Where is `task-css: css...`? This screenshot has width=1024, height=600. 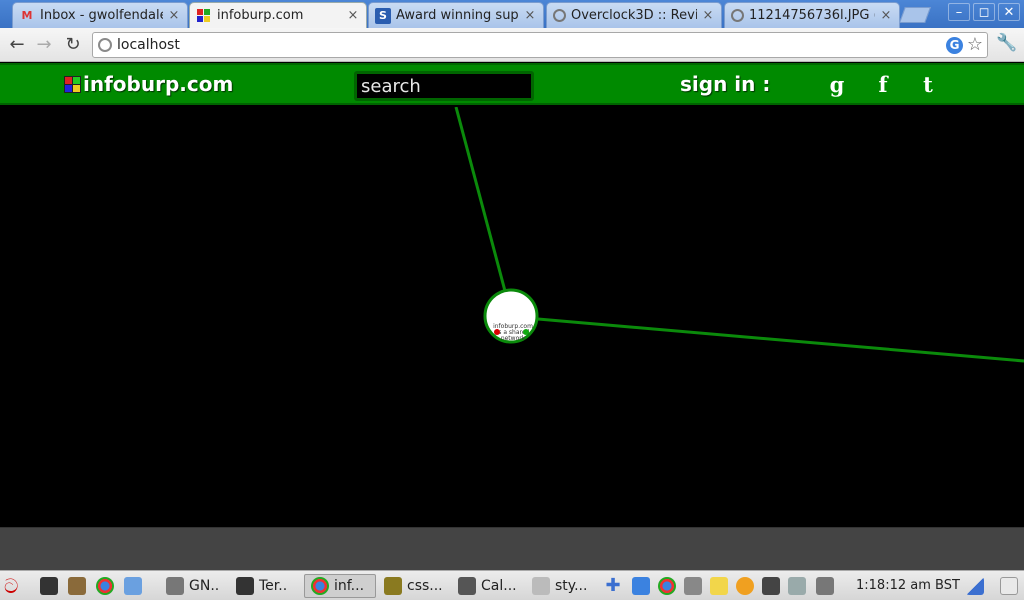
task-css: css... is located at coordinates (413, 586).